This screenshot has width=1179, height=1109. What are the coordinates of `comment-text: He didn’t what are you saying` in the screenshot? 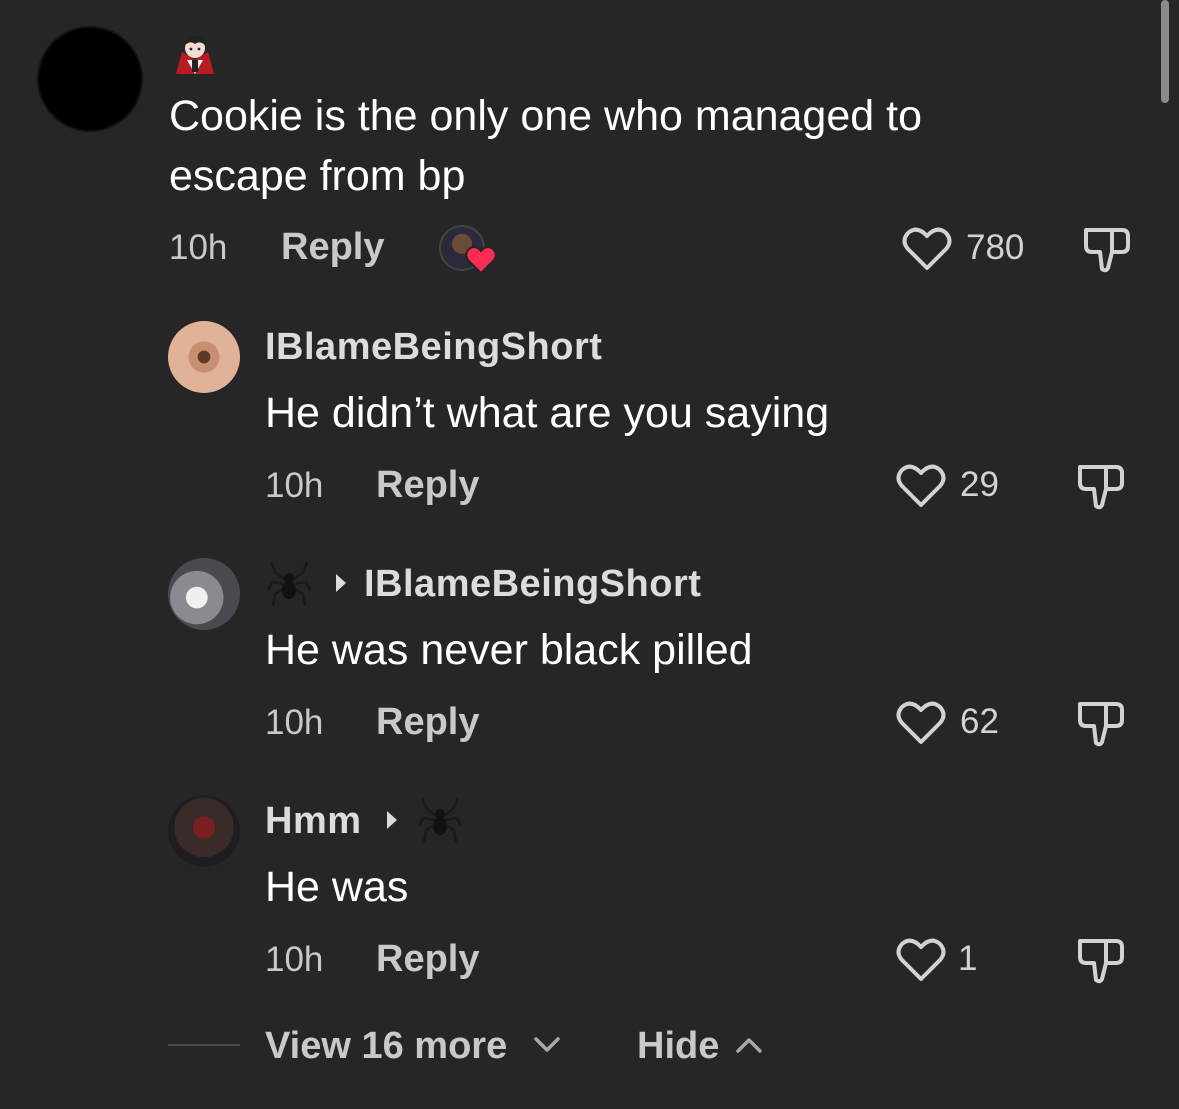 It's located at (547, 413).